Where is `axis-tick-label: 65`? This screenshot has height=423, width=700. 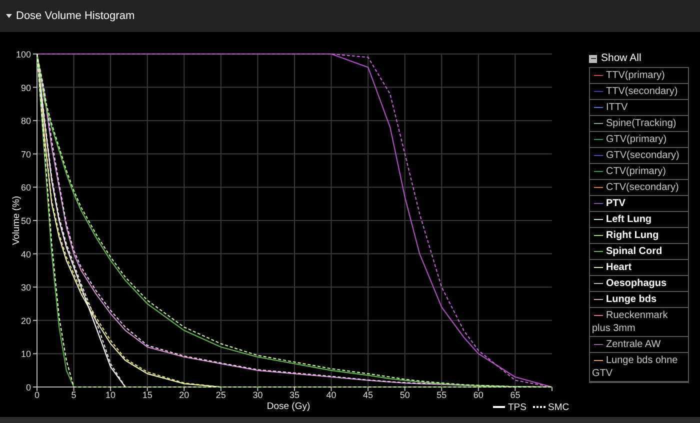 axis-tick-label: 65 is located at coordinates (515, 395).